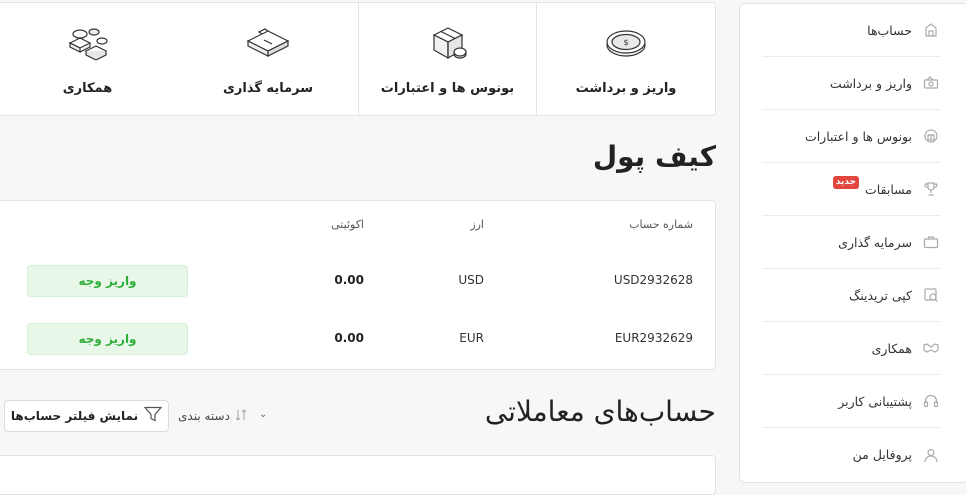 The image size is (966, 495). What do you see at coordinates (153, 416) in the screenshot?
I see `filter-icon` at bounding box center [153, 416].